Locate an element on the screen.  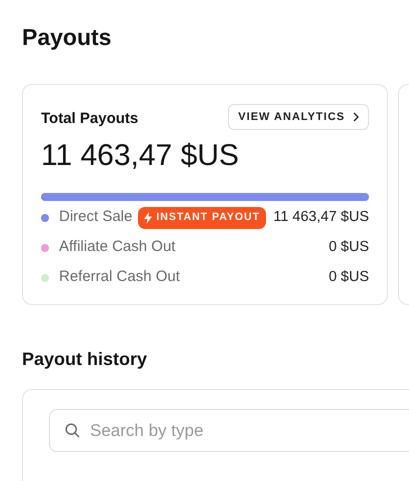
page-title: Payouts is located at coordinates (67, 37).